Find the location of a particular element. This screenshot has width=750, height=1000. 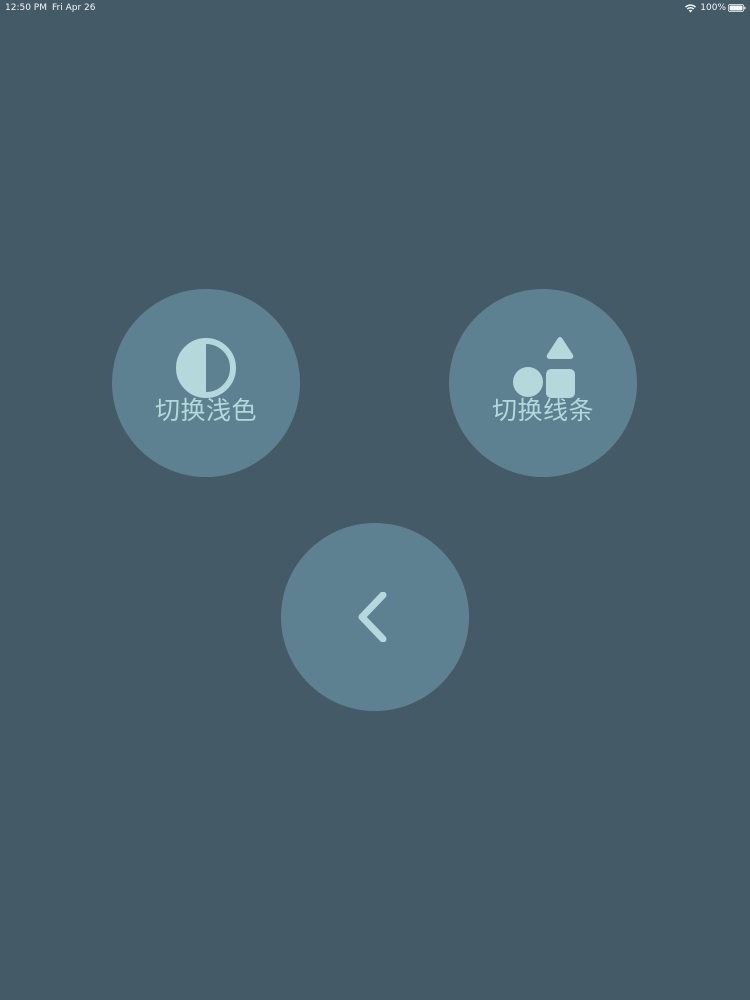

status-bar: 12:50 PM Fri Apr 26 100% is located at coordinates (375, 8).